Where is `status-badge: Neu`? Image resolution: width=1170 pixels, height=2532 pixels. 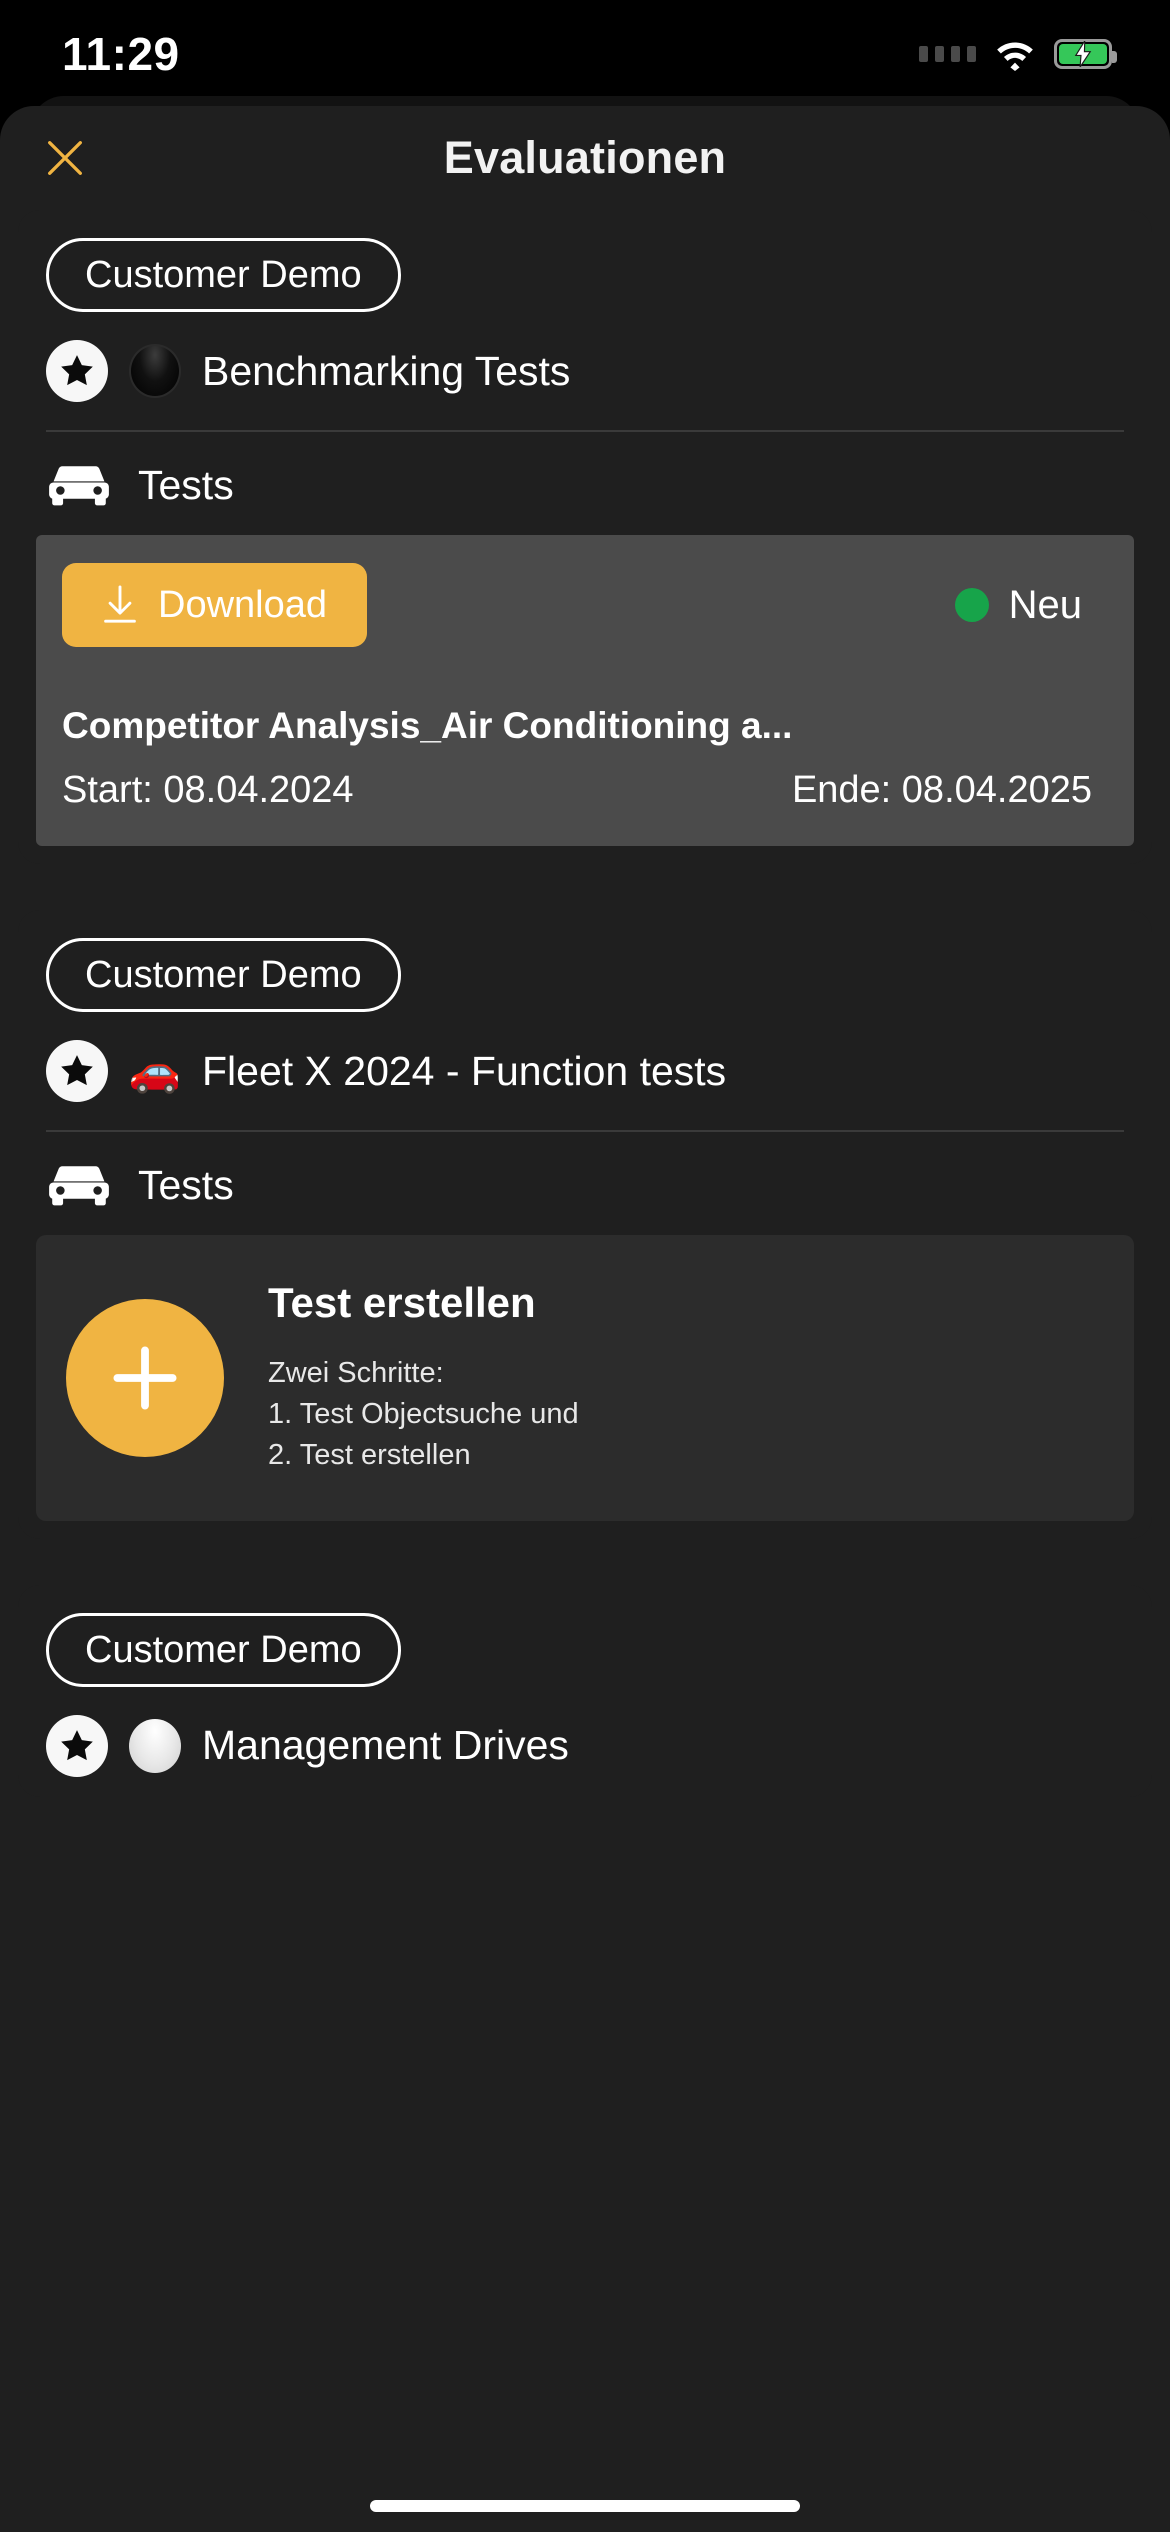 status-badge: Neu is located at coordinates (1018, 605).